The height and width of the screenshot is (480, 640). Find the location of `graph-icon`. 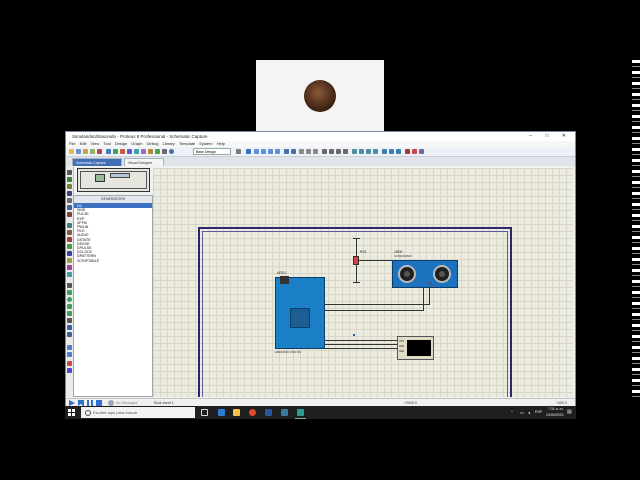

graph-icon is located at coordinates (69, 239).